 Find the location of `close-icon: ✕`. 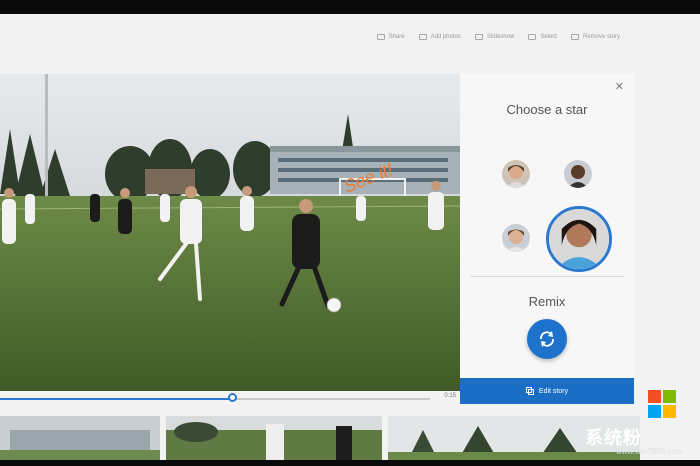

close-icon: ✕ is located at coordinates (619, 86).